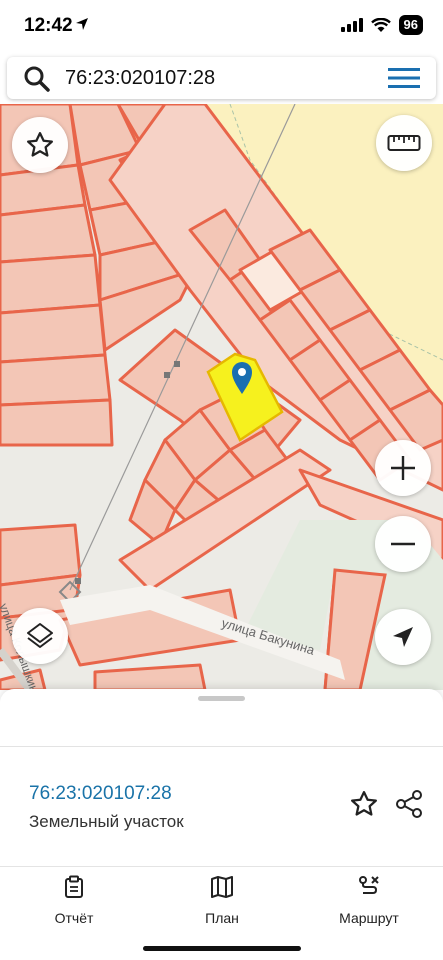  I want to click on sheet-grabber, so click(221, 698).